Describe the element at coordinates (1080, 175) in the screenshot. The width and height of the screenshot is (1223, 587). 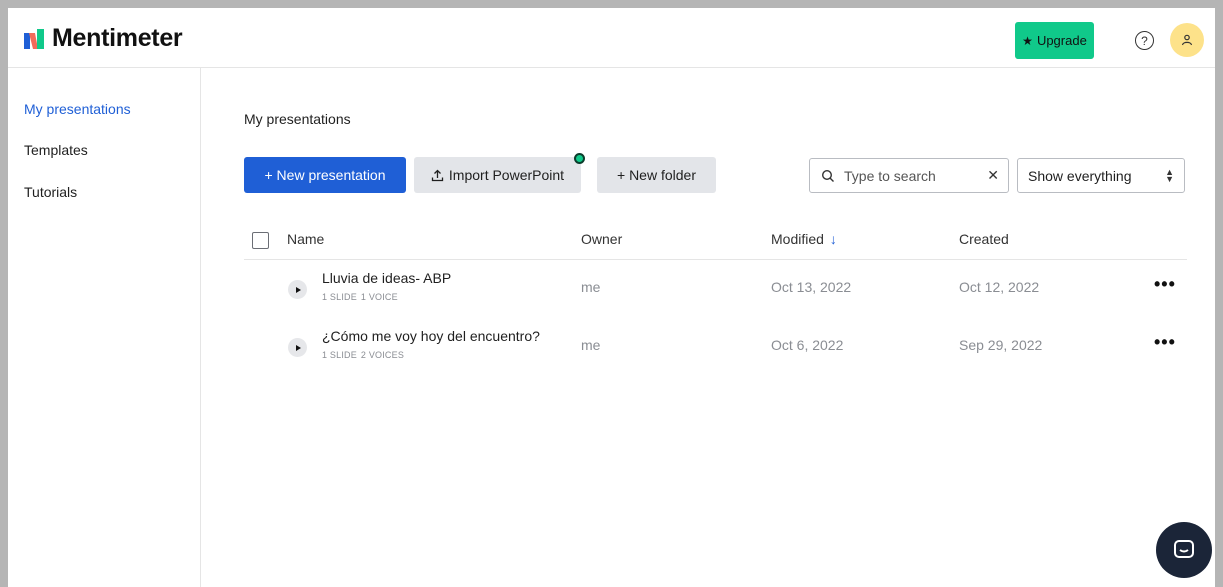
I see `filter-selected-value: Show everything` at that location.